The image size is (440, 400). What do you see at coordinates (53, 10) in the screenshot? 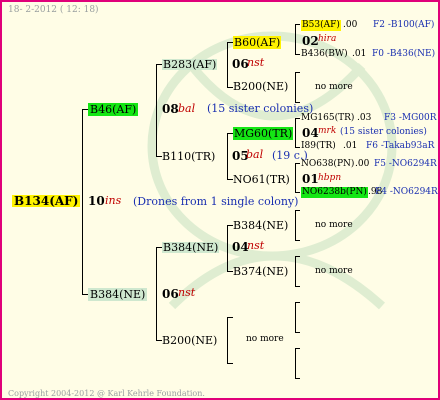
I see `date-stamp: 18- 2-2012 ( 12: 18)` at bounding box center [53, 10].